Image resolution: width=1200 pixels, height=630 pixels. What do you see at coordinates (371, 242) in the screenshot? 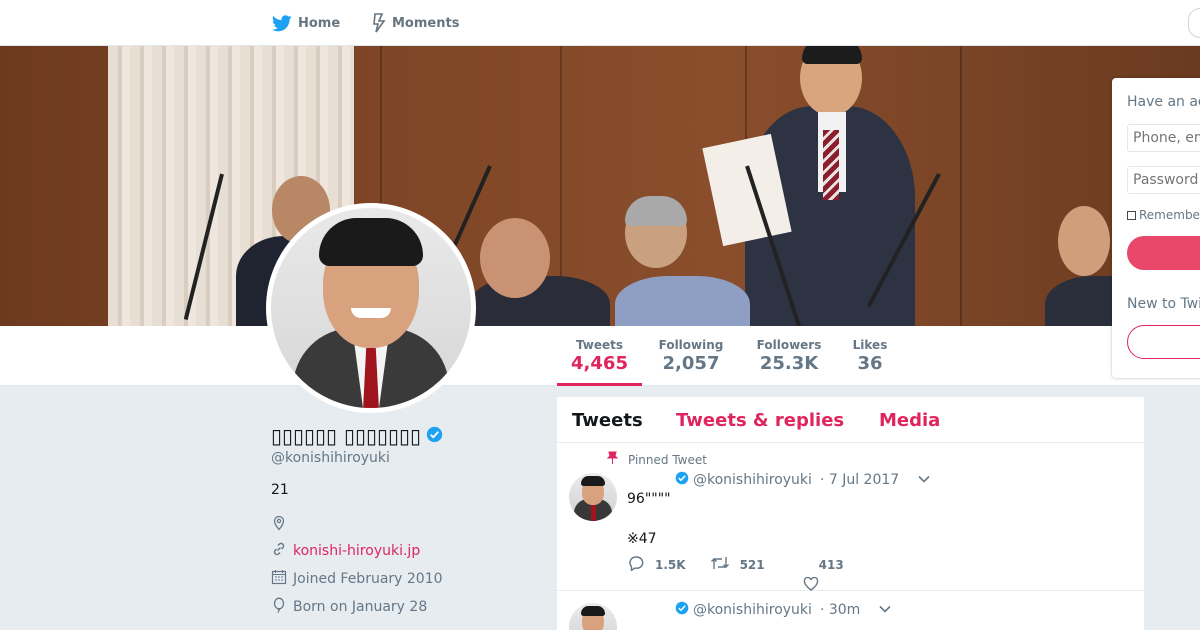
I see `avatar-hair` at bounding box center [371, 242].